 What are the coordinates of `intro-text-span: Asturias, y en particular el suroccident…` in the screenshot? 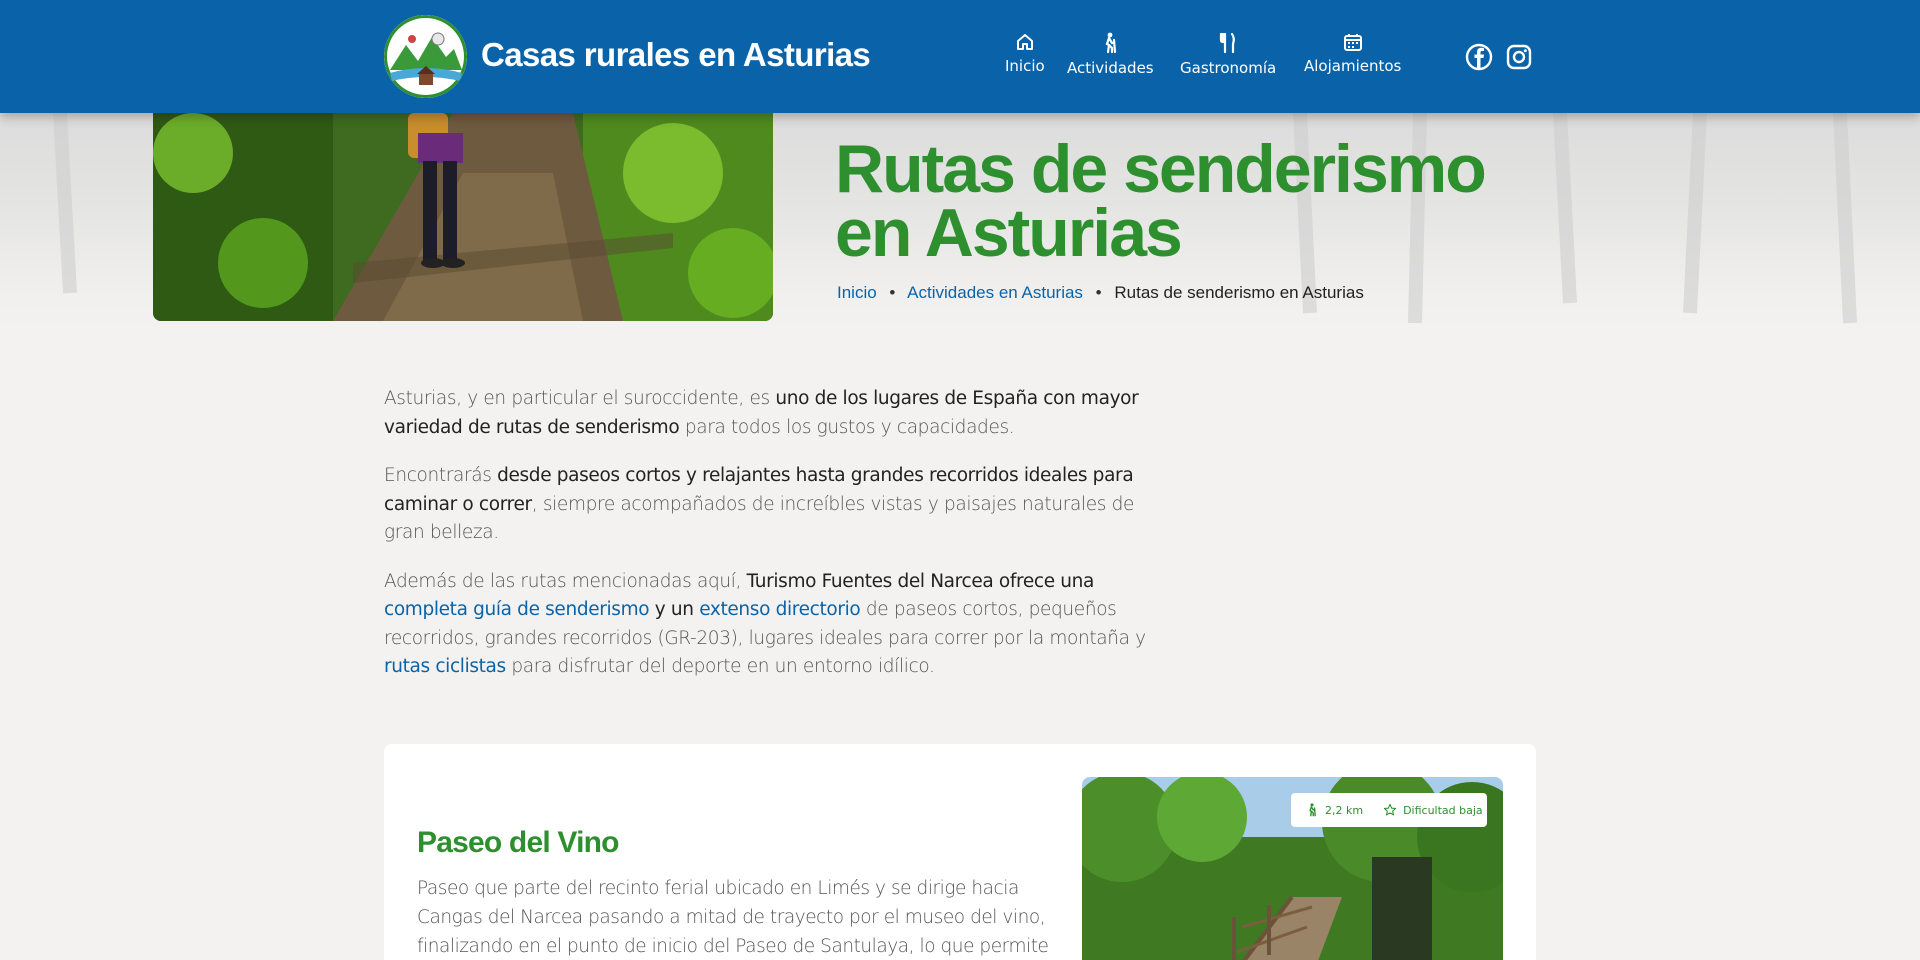 It's located at (580, 398).